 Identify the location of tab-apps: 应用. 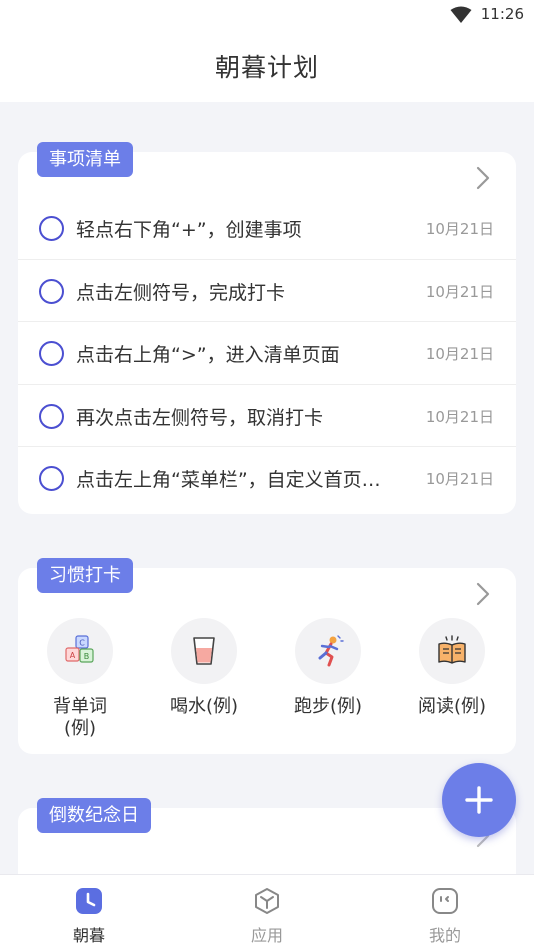
(267, 916).